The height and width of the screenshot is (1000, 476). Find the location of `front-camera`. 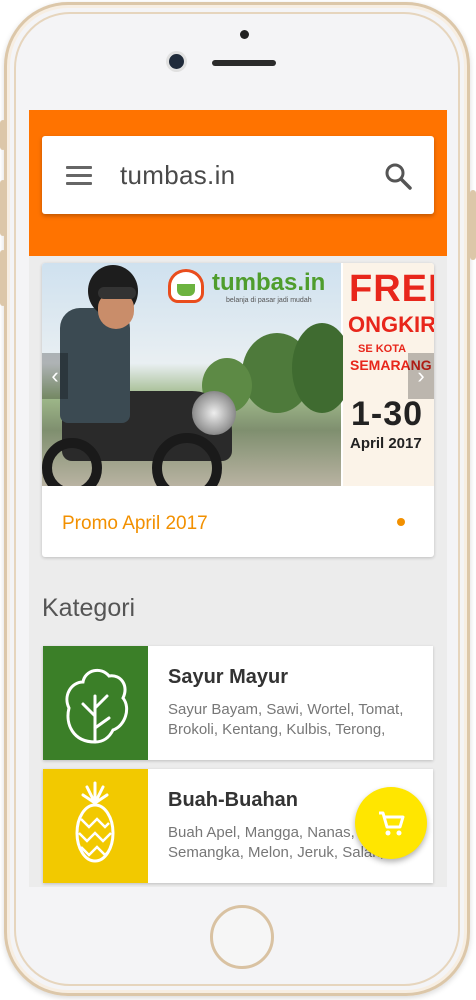

front-camera is located at coordinates (176, 61).